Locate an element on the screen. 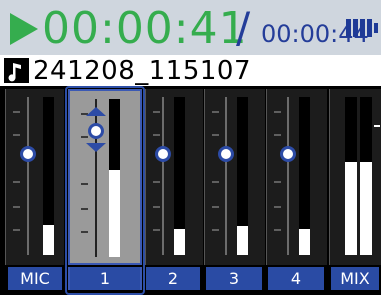  elapsed-time: 00:00:41 is located at coordinates (145, 28).